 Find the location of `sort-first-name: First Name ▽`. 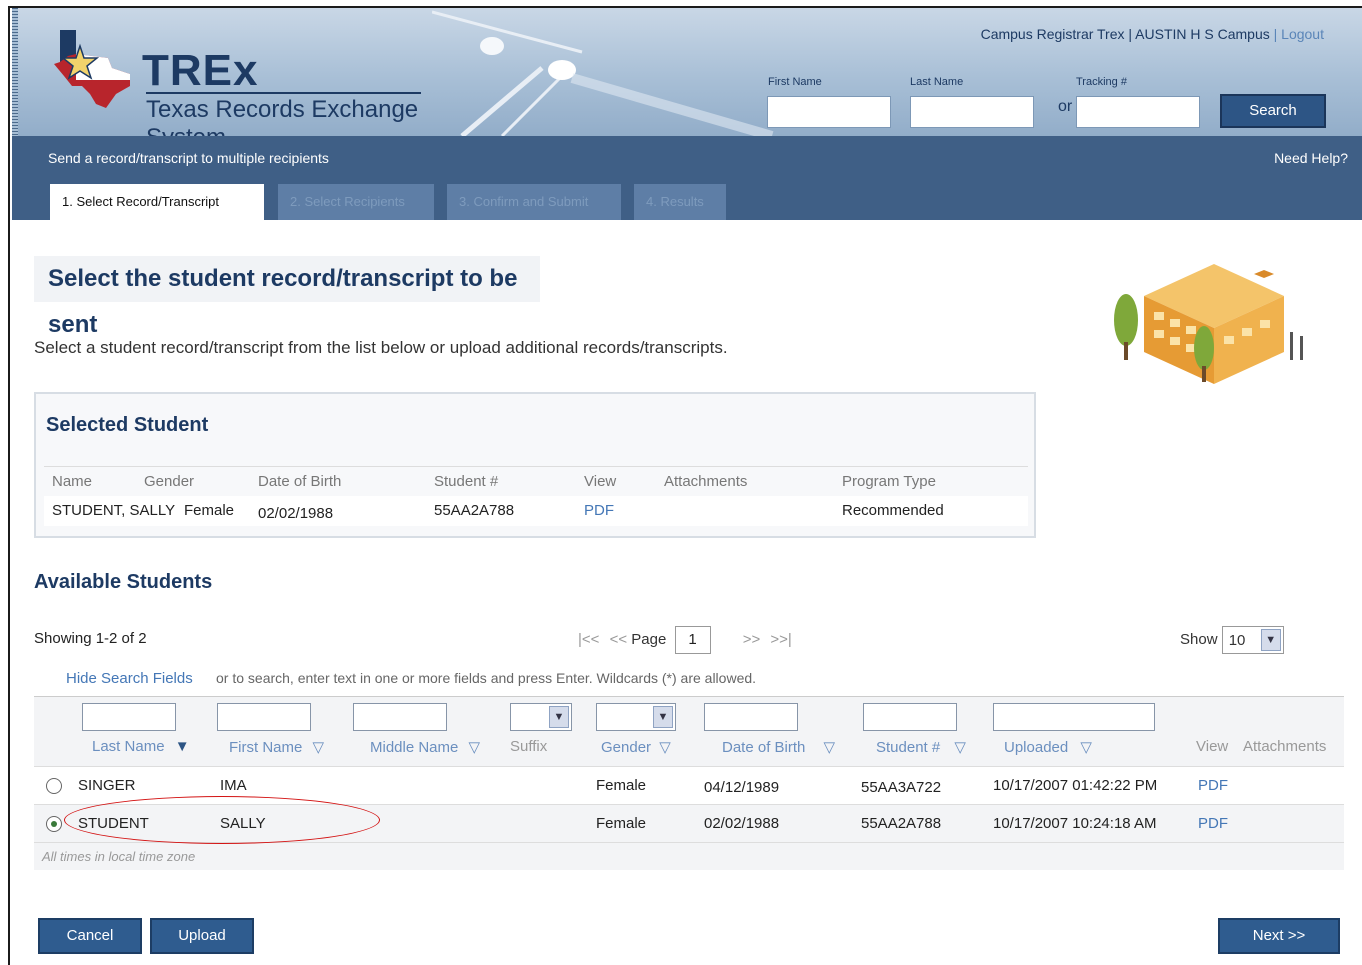

sort-first-name: First Name ▽ is located at coordinates (276, 747).